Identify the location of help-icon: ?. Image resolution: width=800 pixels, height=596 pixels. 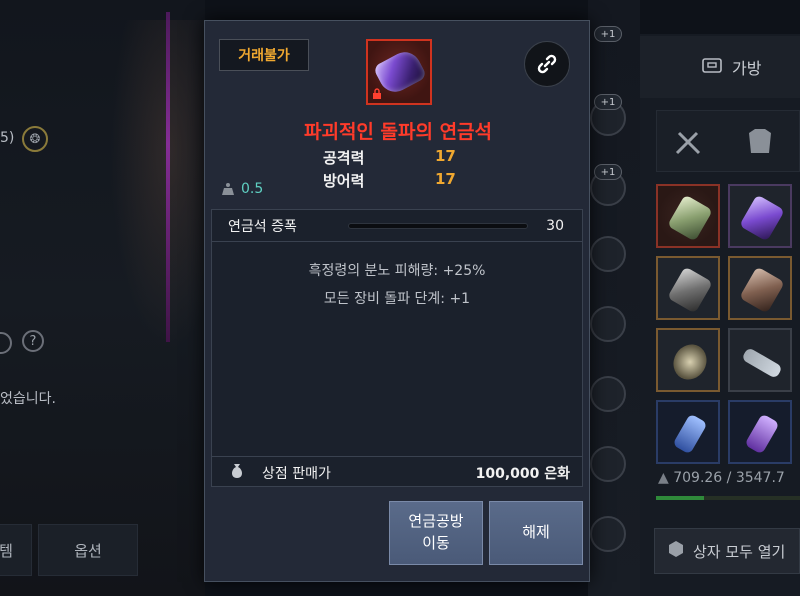
(33, 341).